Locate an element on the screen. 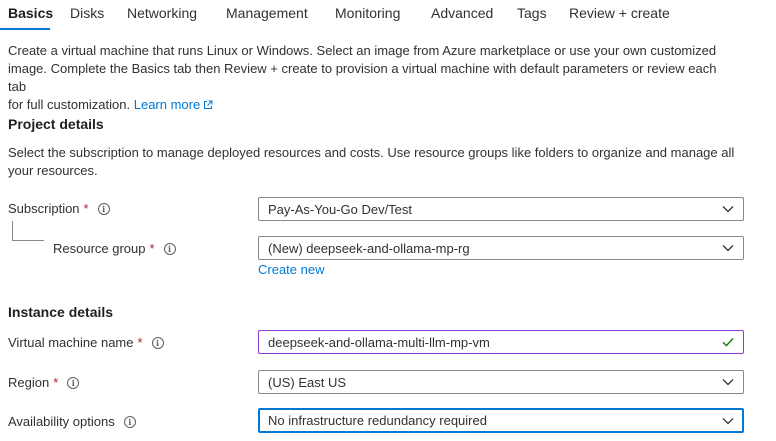 This screenshot has height=441, width=776. region-dropdown: (US) East US is located at coordinates (501, 382).